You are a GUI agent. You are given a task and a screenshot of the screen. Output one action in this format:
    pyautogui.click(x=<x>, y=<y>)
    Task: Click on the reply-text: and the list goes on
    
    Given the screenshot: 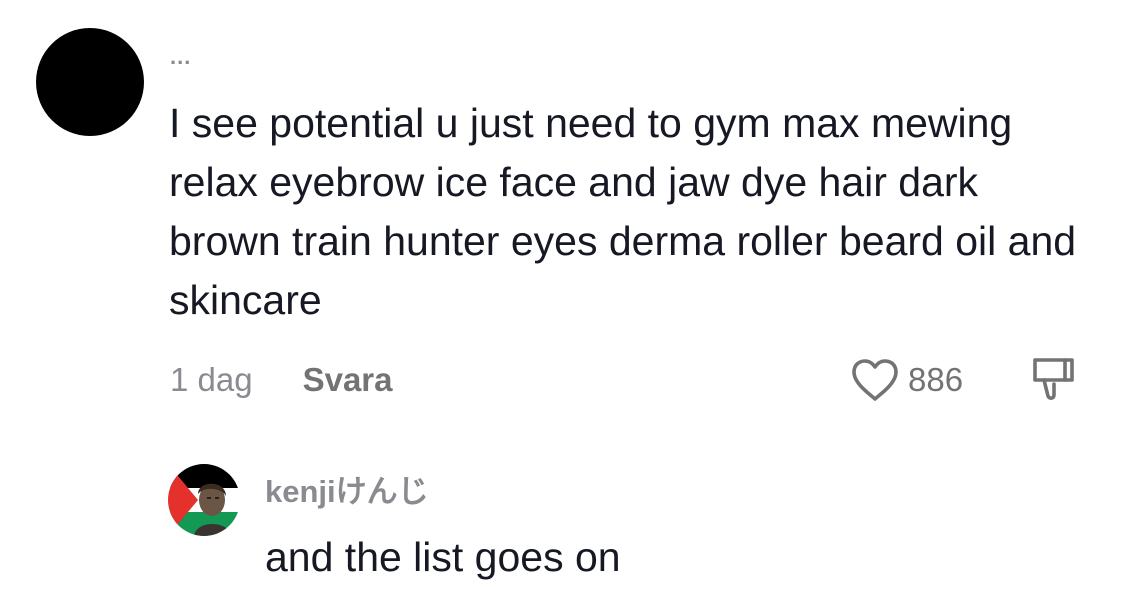 What is the action you would take?
    pyautogui.click(x=443, y=557)
    